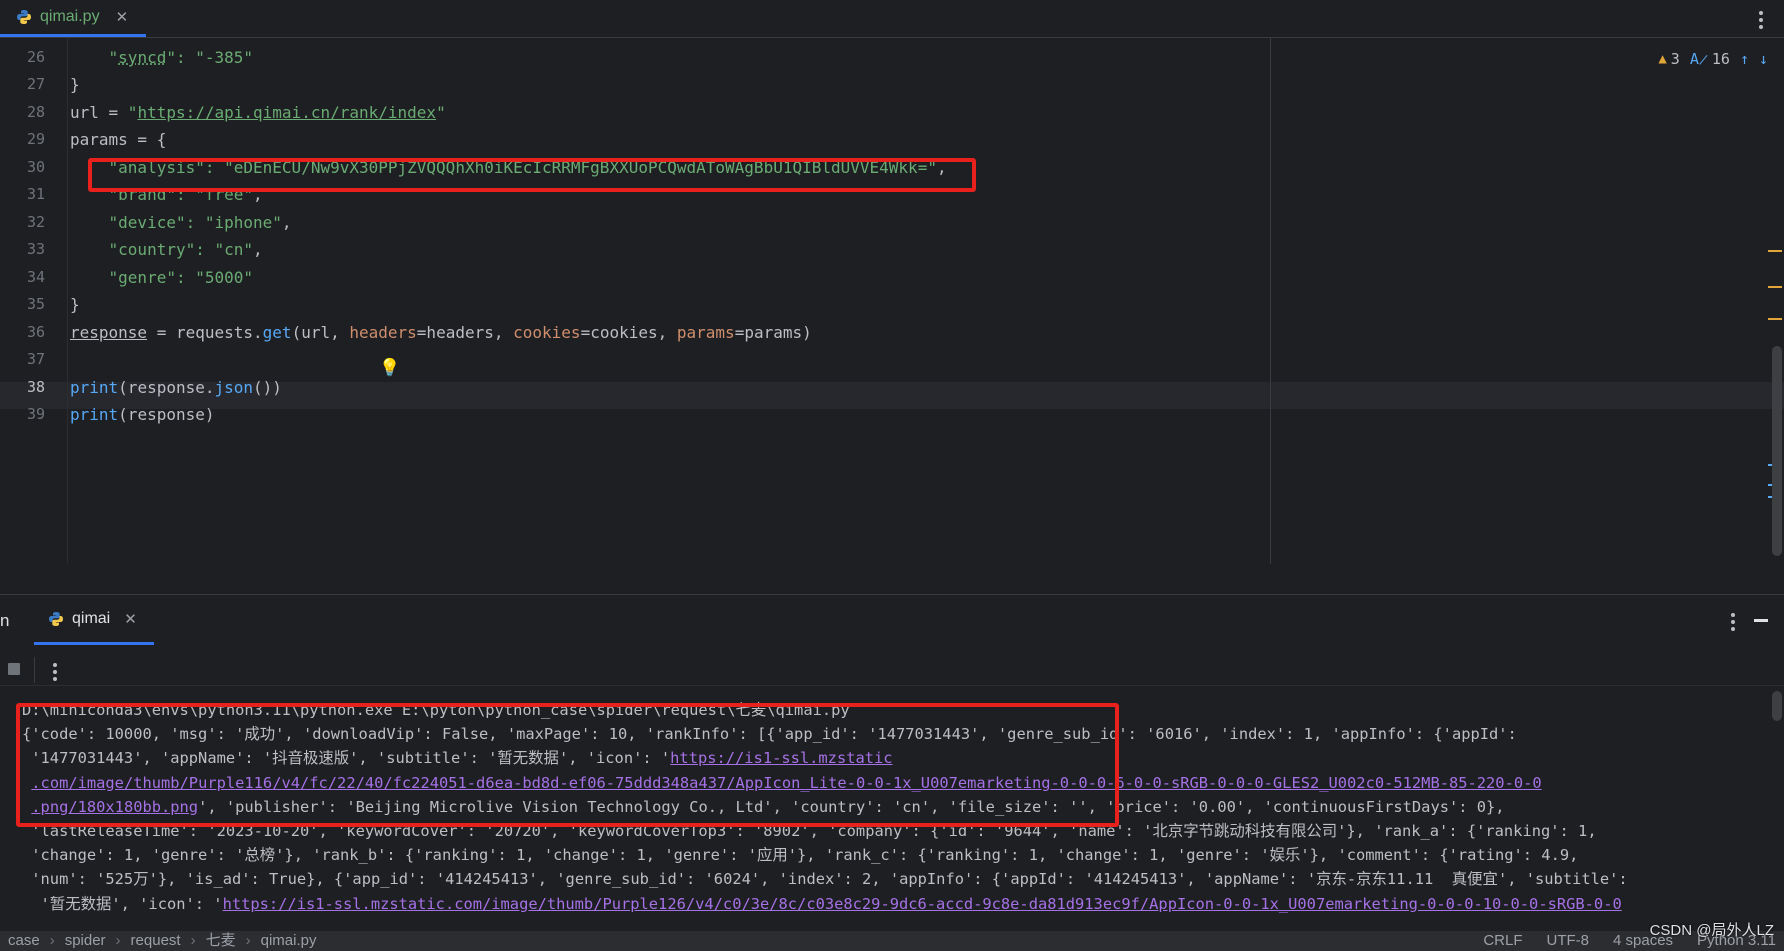 The image size is (1784, 951). What do you see at coordinates (1777, 706) in the screenshot?
I see `console-scrollbar` at bounding box center [1777, 706].